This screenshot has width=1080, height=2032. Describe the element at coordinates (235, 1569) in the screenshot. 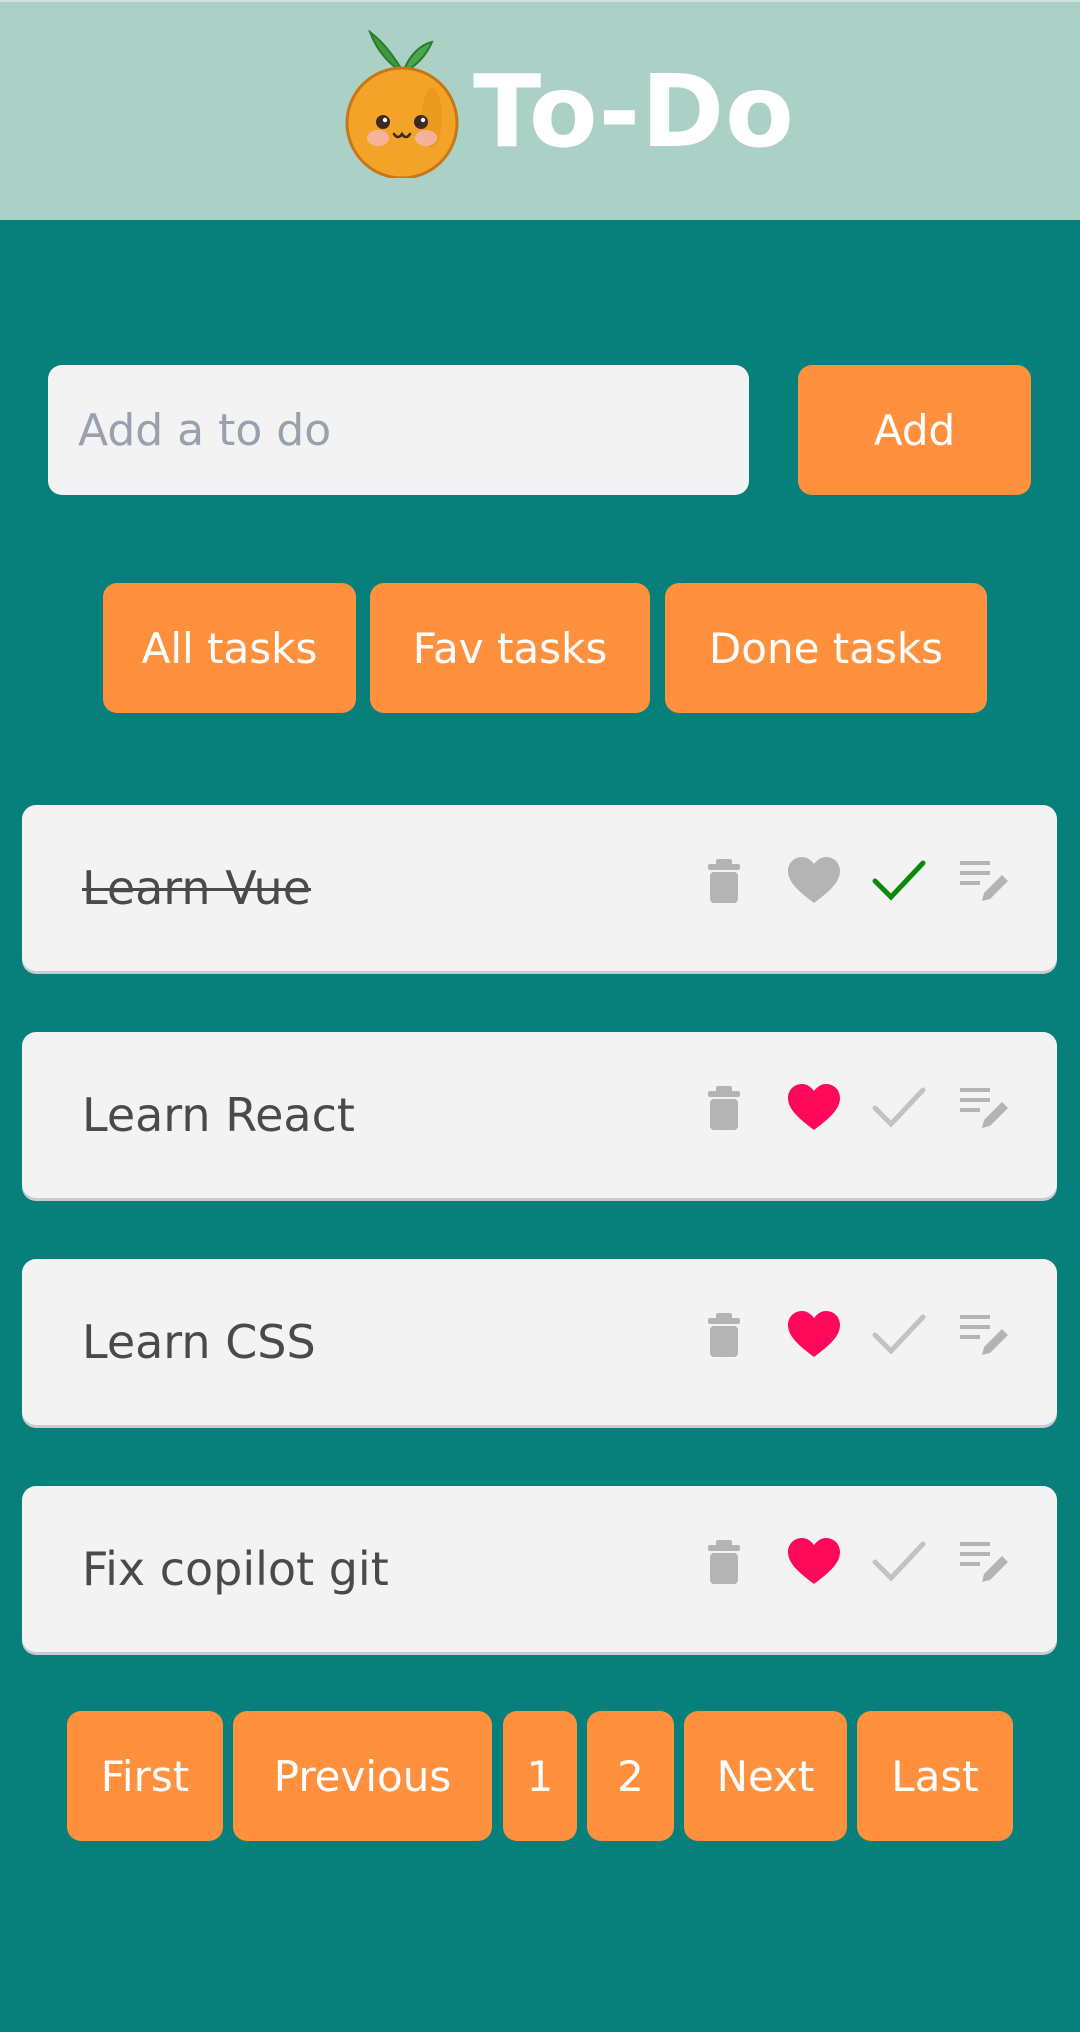

I see `task-text: Fix copilot git` at that location.